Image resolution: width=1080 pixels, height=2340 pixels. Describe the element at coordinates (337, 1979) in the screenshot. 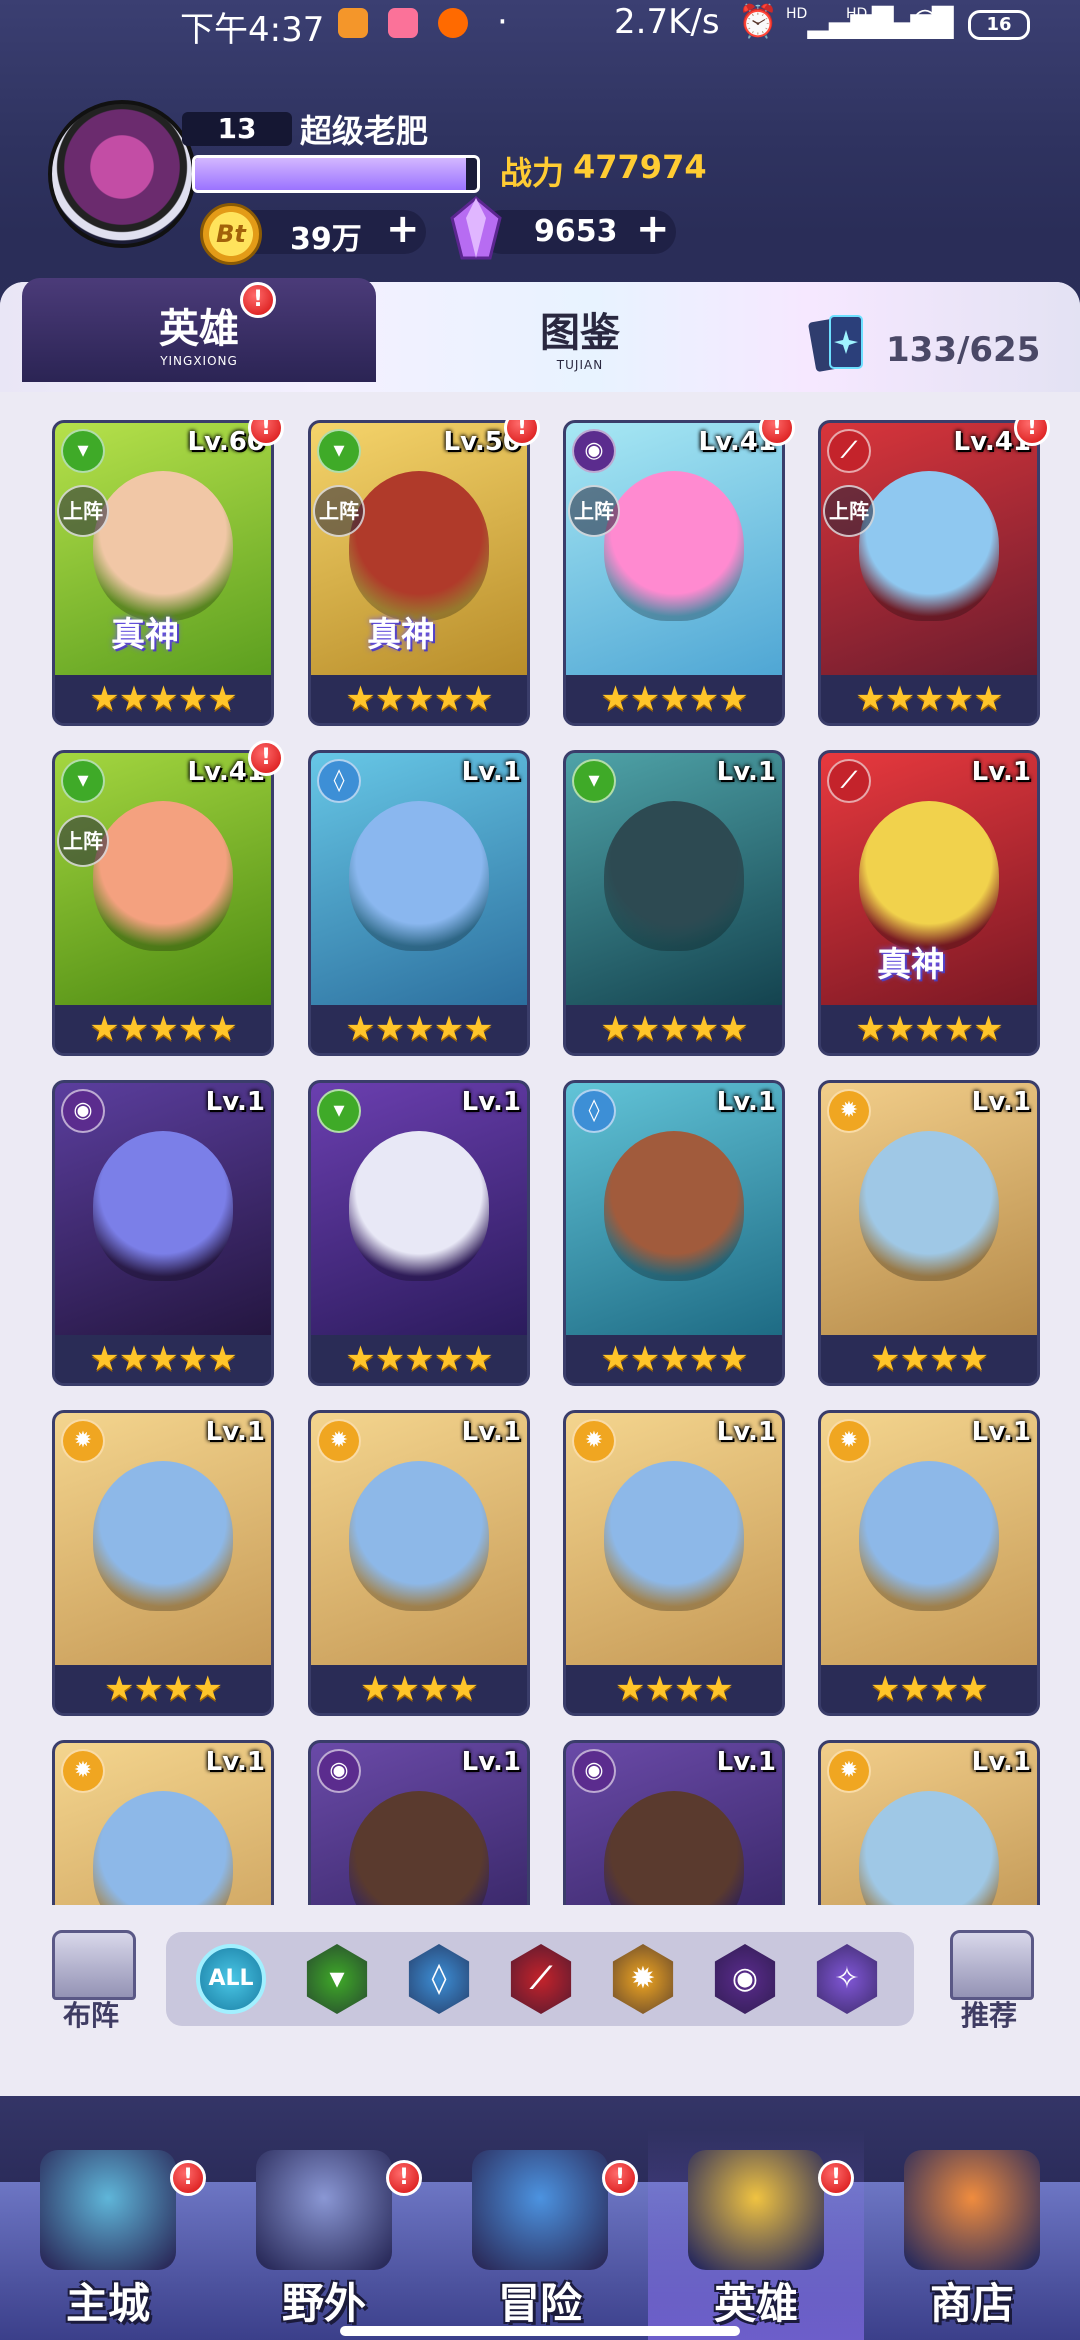

I see `filter-nature: ▾` at that location.